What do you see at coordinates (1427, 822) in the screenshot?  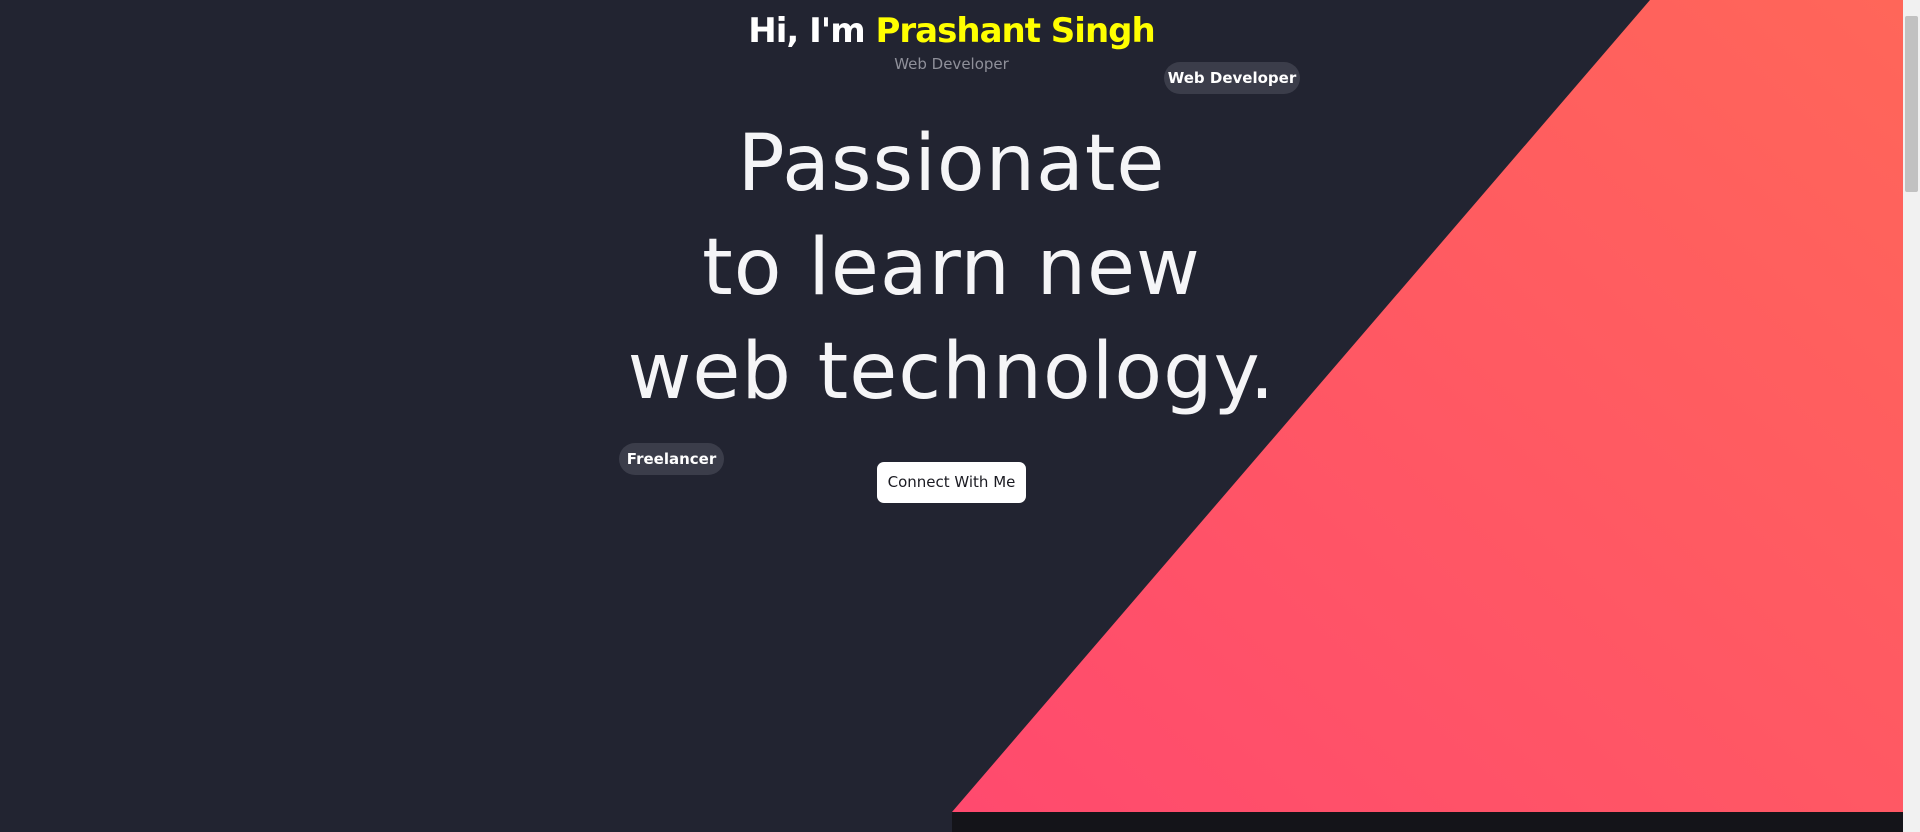 I see `next-section-edge` at bounding box center [1427, 822].